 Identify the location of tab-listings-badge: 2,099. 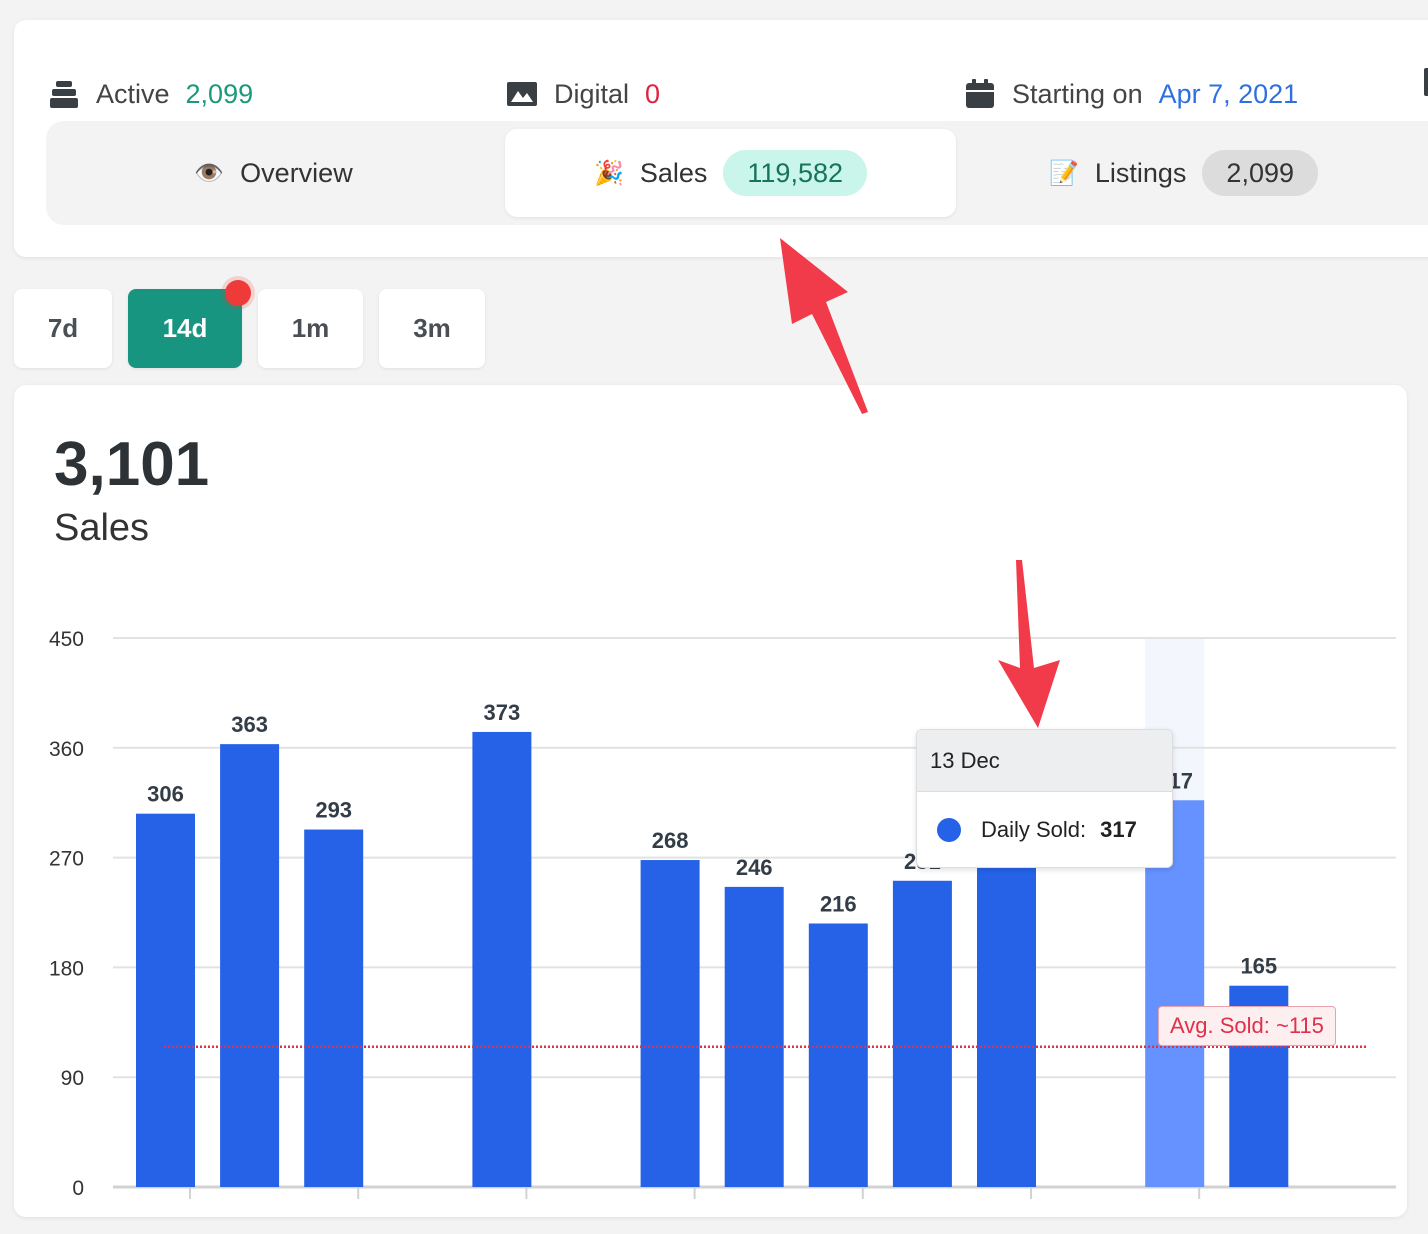
(1260, 173).